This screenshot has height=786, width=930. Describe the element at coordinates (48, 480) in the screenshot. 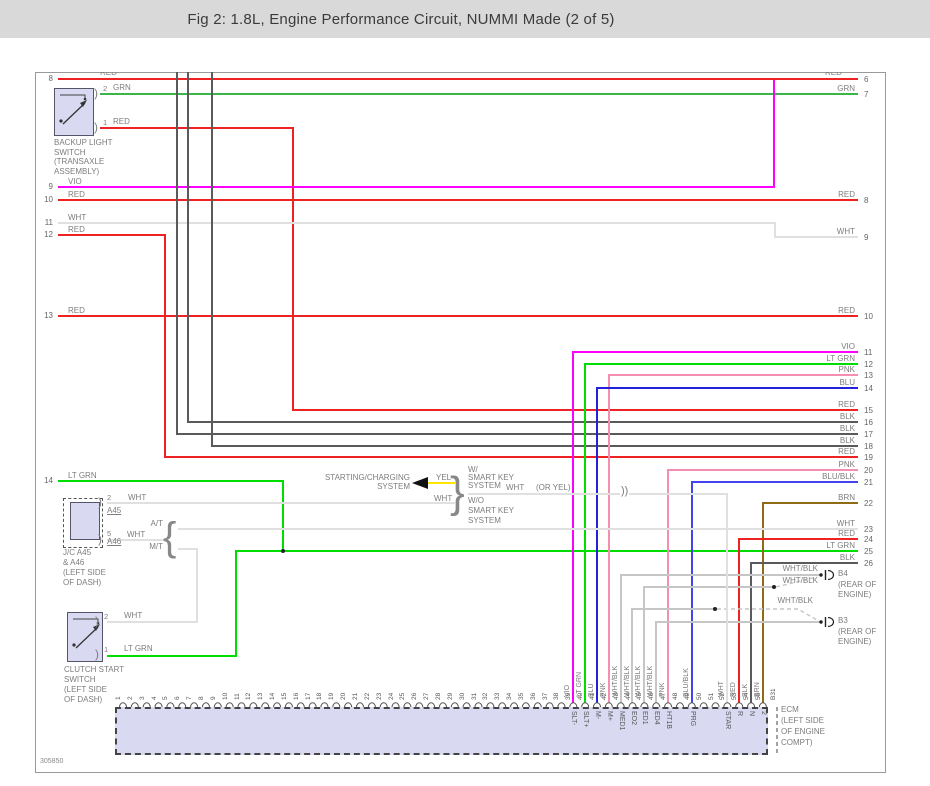

I see `left-pin-number: 14` at that location.